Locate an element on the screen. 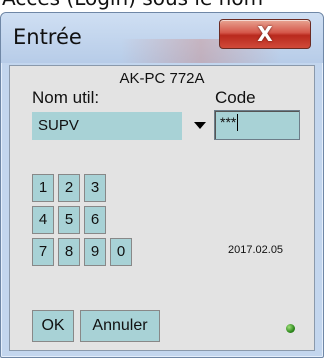  username-label: Nom util: is located at coordinates (66, 97).